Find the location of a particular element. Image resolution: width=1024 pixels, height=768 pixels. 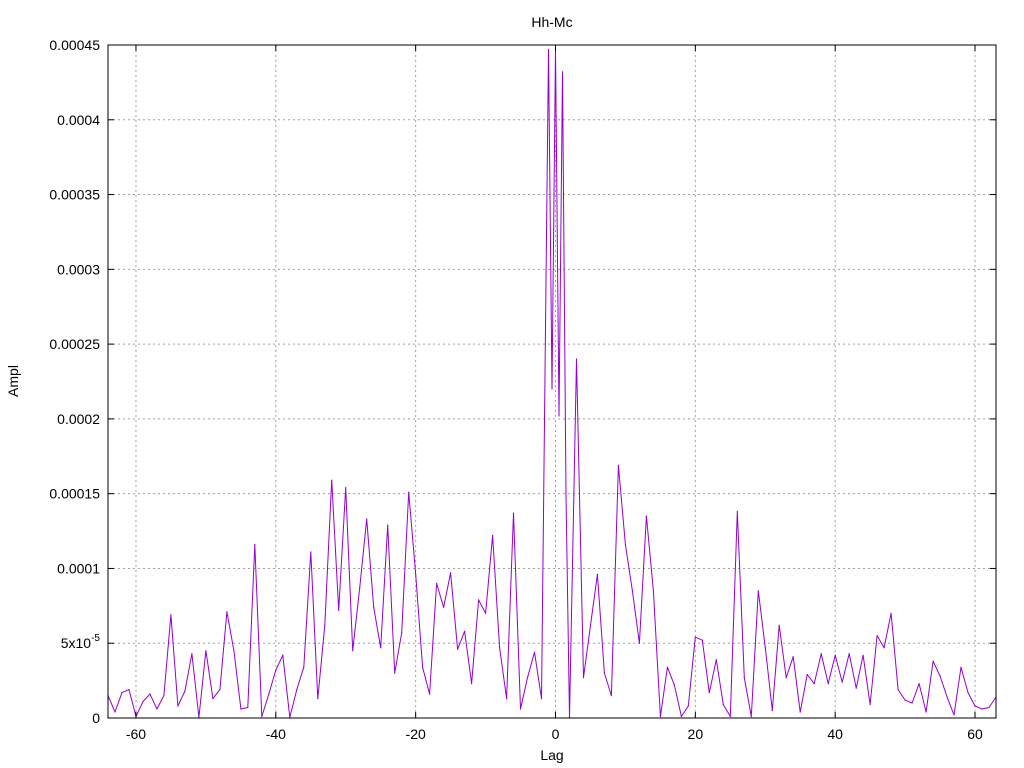

x-tick-label: 40 is located at coordinates (835, 734).